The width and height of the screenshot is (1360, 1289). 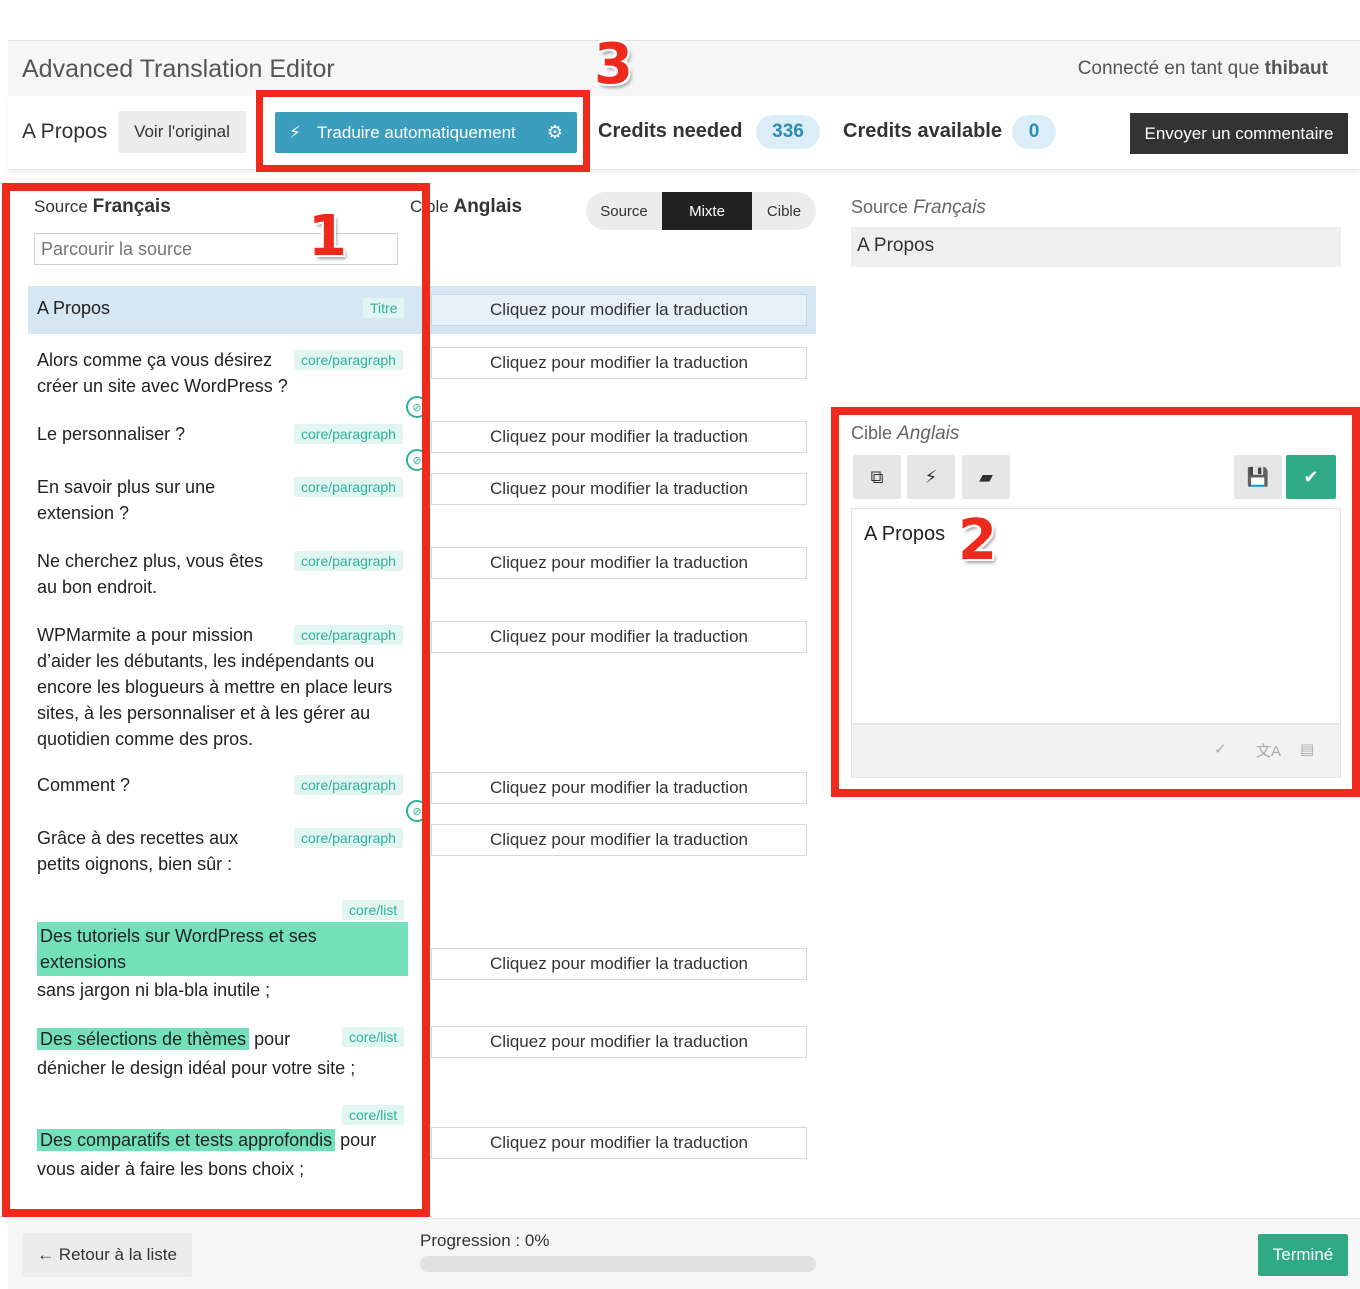 I want to click on bottom-bar, so click(x=684, y=1253).